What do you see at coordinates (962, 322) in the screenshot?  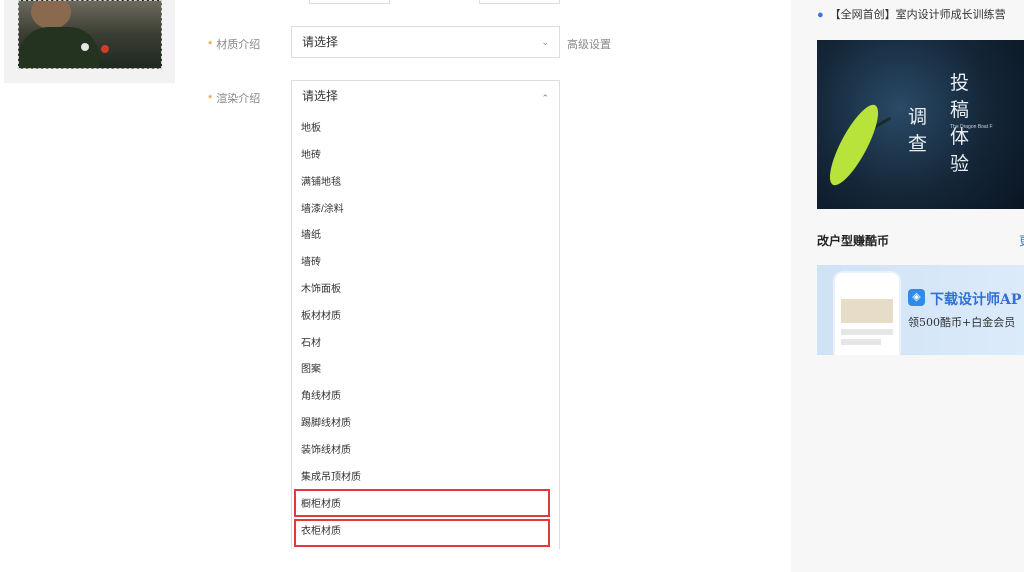 I see `banner-subtitle: 领500酷币+白金会员` at bounding box center [962, 322].